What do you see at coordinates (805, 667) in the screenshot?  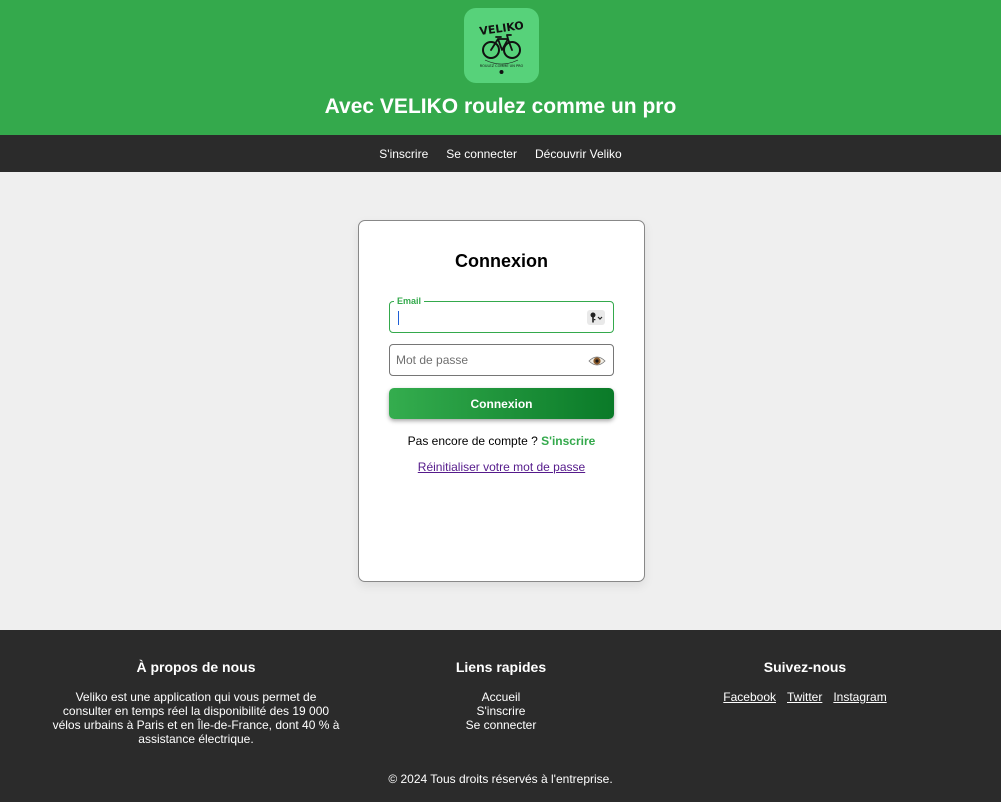 I see `footer-social-title: Suivez-nous` at bounding box center [805, 667].